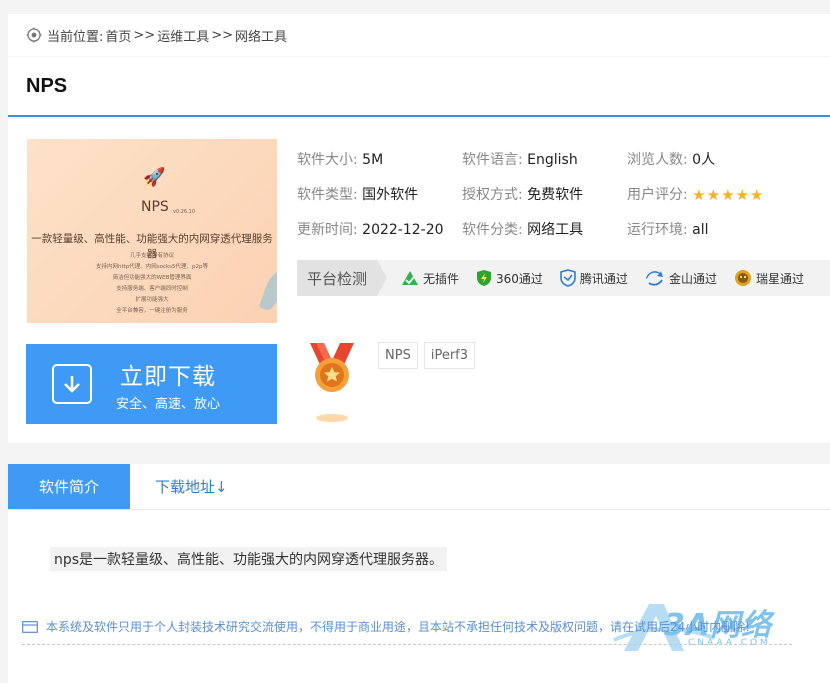 This screenshot has height=683, width=830. What do you see at coordinates (183, 35) in the screenshot?
I see `breadcrumb-category-link: 运维工具` at bounding box center [183, 35].